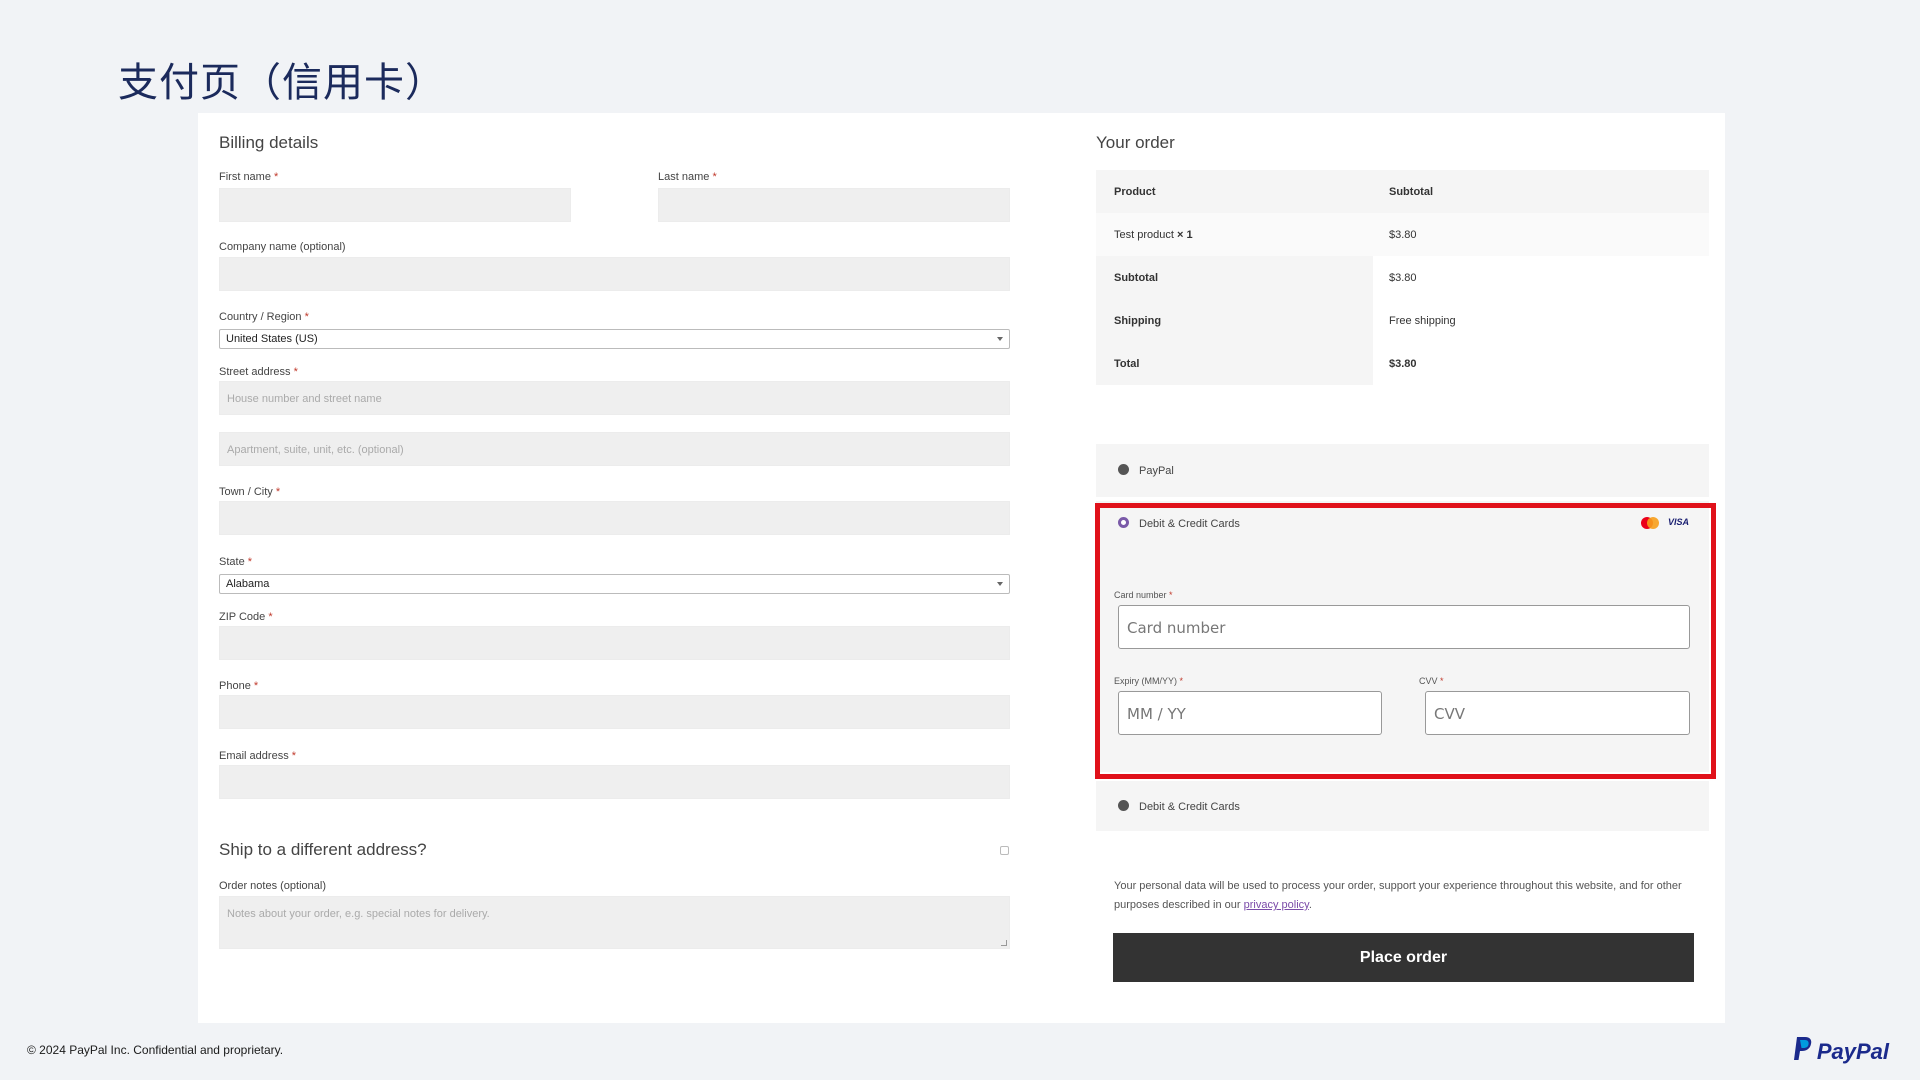 The width and height of the screenshot is (1920, 1080). I want to click on paypal-logo: PayPal, so click(1841, 1051).